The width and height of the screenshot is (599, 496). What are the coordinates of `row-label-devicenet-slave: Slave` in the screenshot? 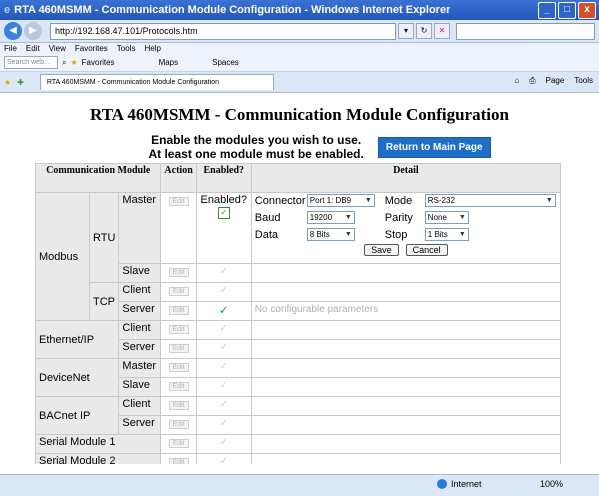 It's located at (140, 387).